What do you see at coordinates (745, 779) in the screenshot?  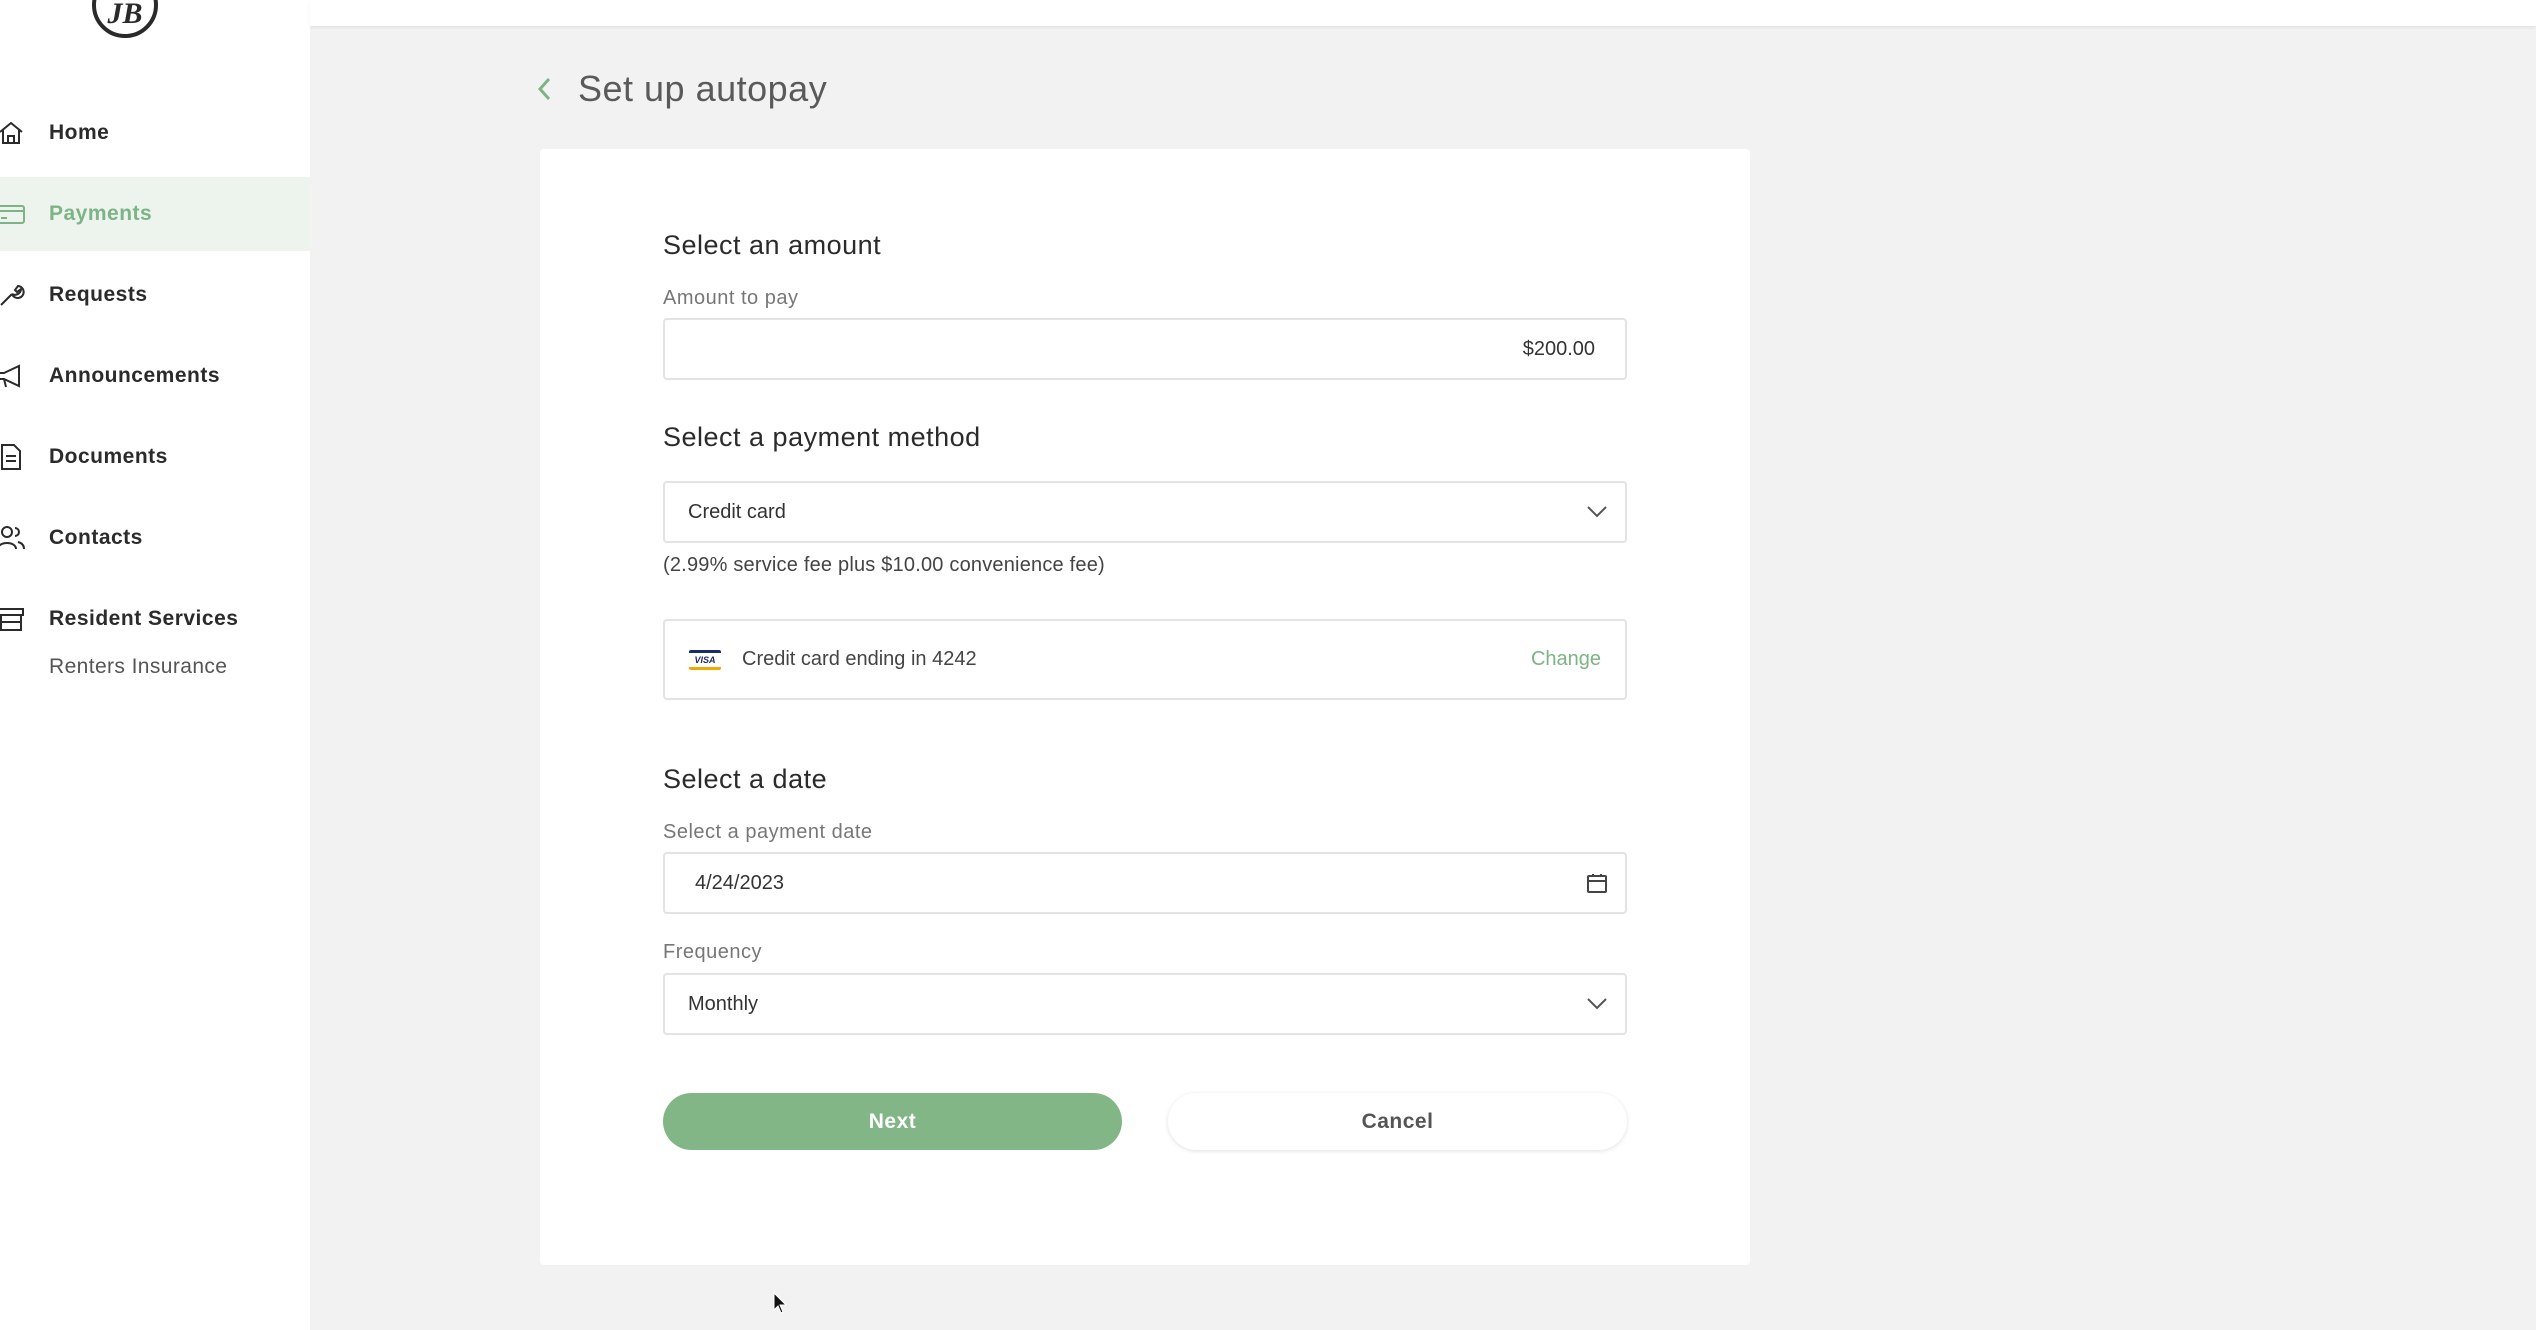 I see `section-title-date: Select a date` at bounding box center [745, 779].